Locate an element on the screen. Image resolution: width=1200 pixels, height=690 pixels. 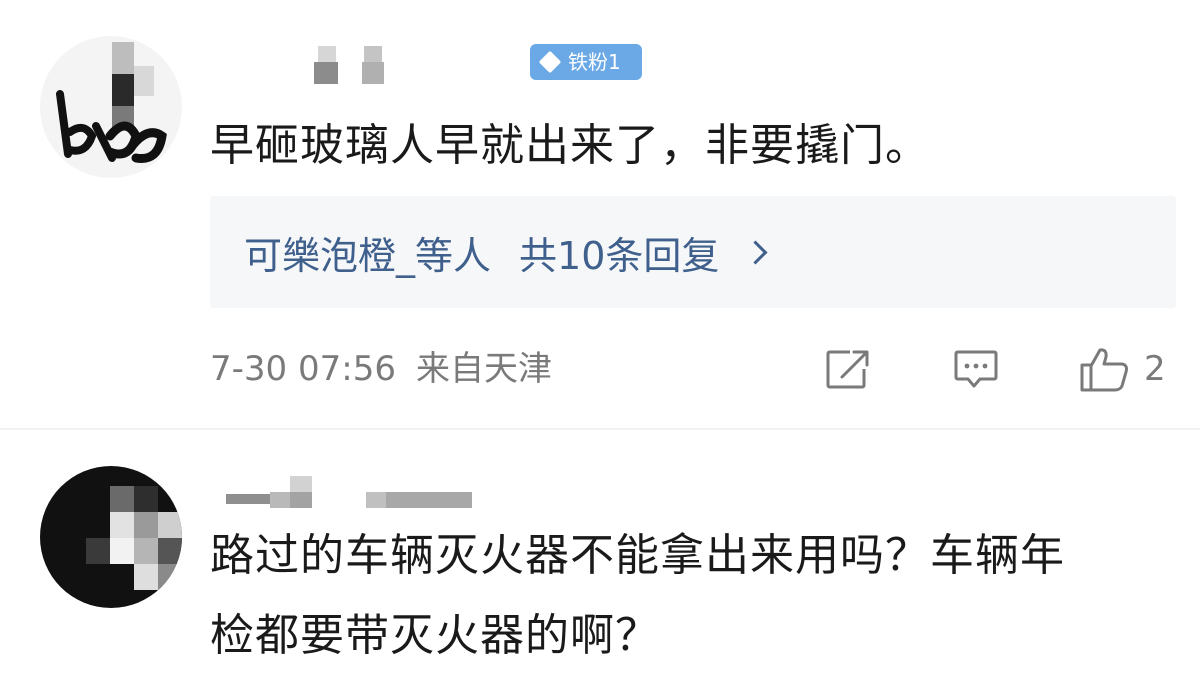
reply-users: 可樂泡橙_等人 is located at coordinates (368, 255).